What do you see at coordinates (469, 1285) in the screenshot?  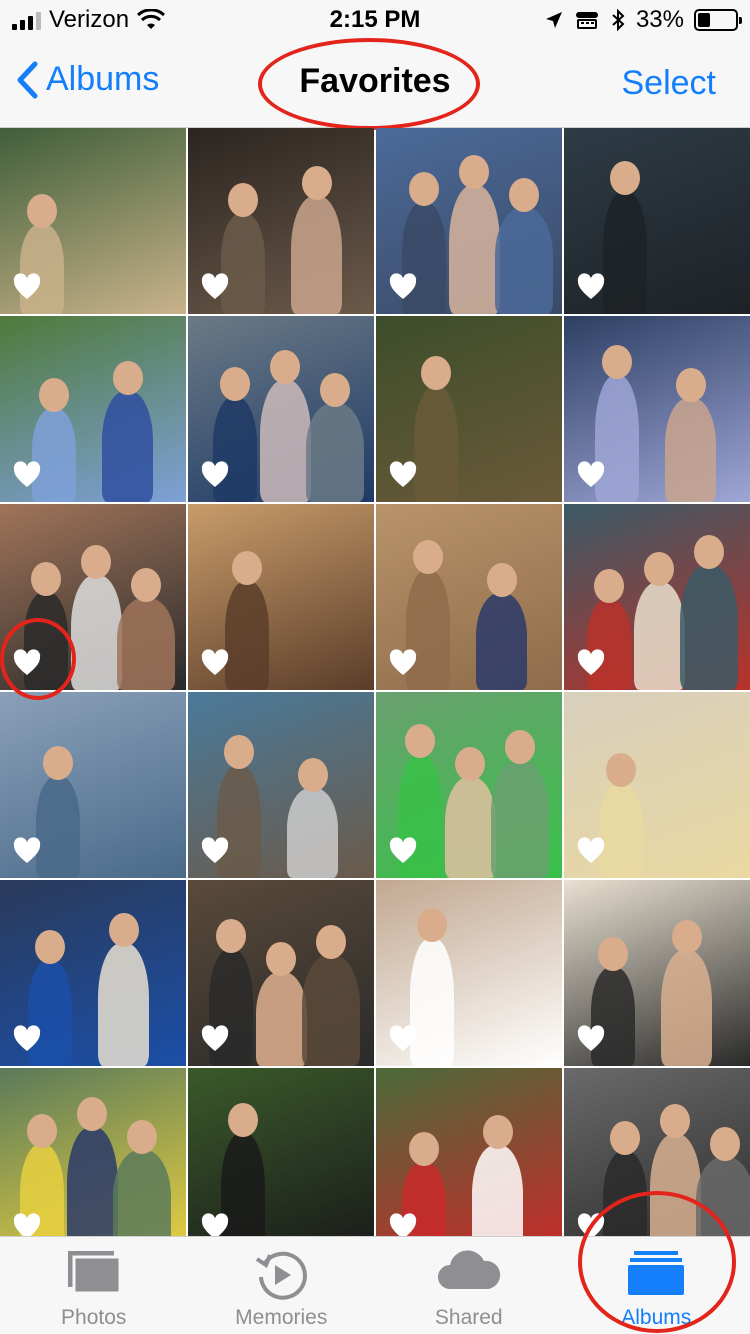 I see `tab-shared: Shared` at bounding box center [469, 1285].